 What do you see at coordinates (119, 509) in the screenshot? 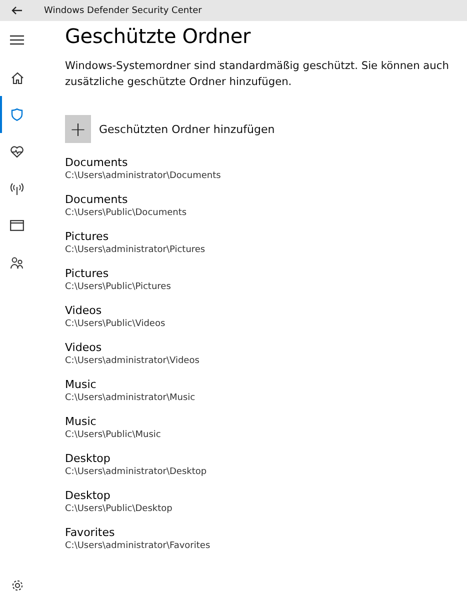
I see `folder-path: C:\Users\Public\Desktop` at bounding box center [119, 509].